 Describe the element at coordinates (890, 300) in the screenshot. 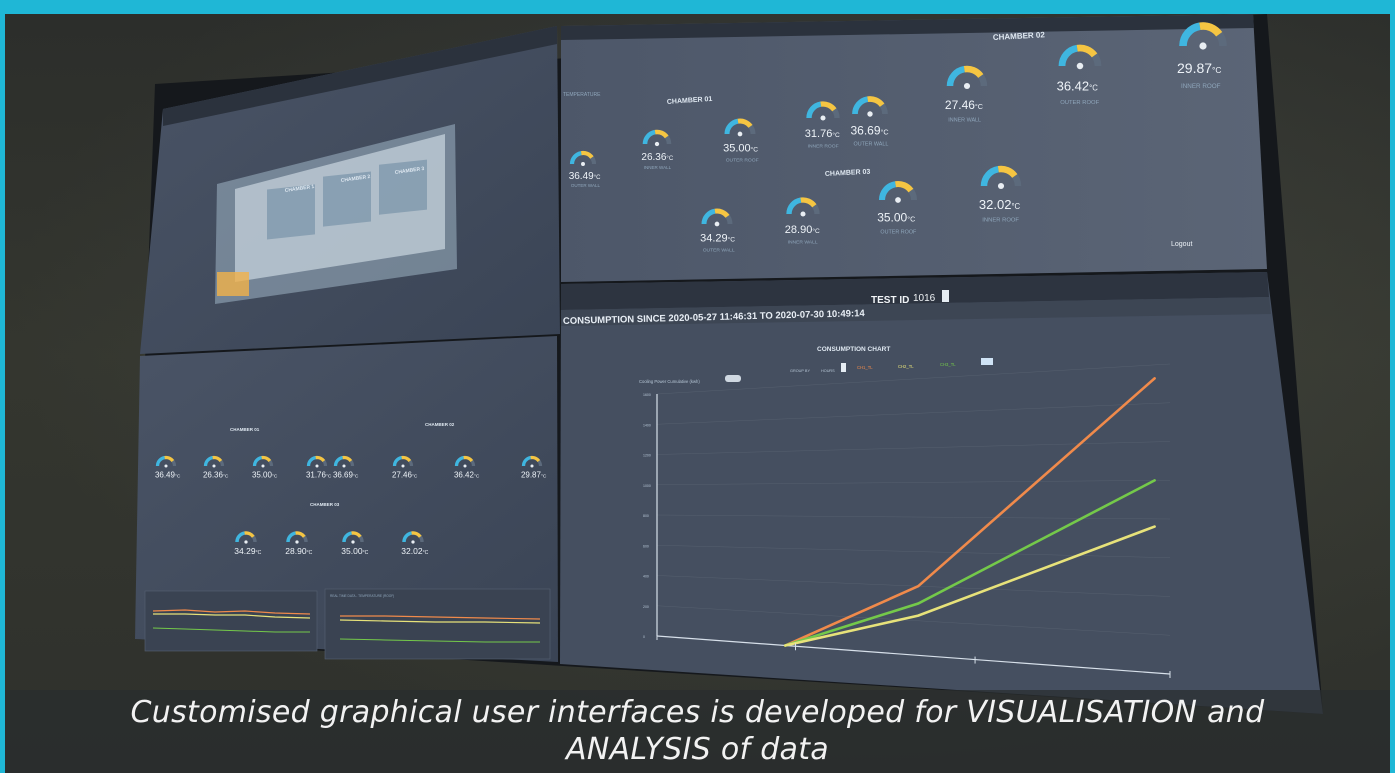

I see `test-id-label: TEST ID` at that location.